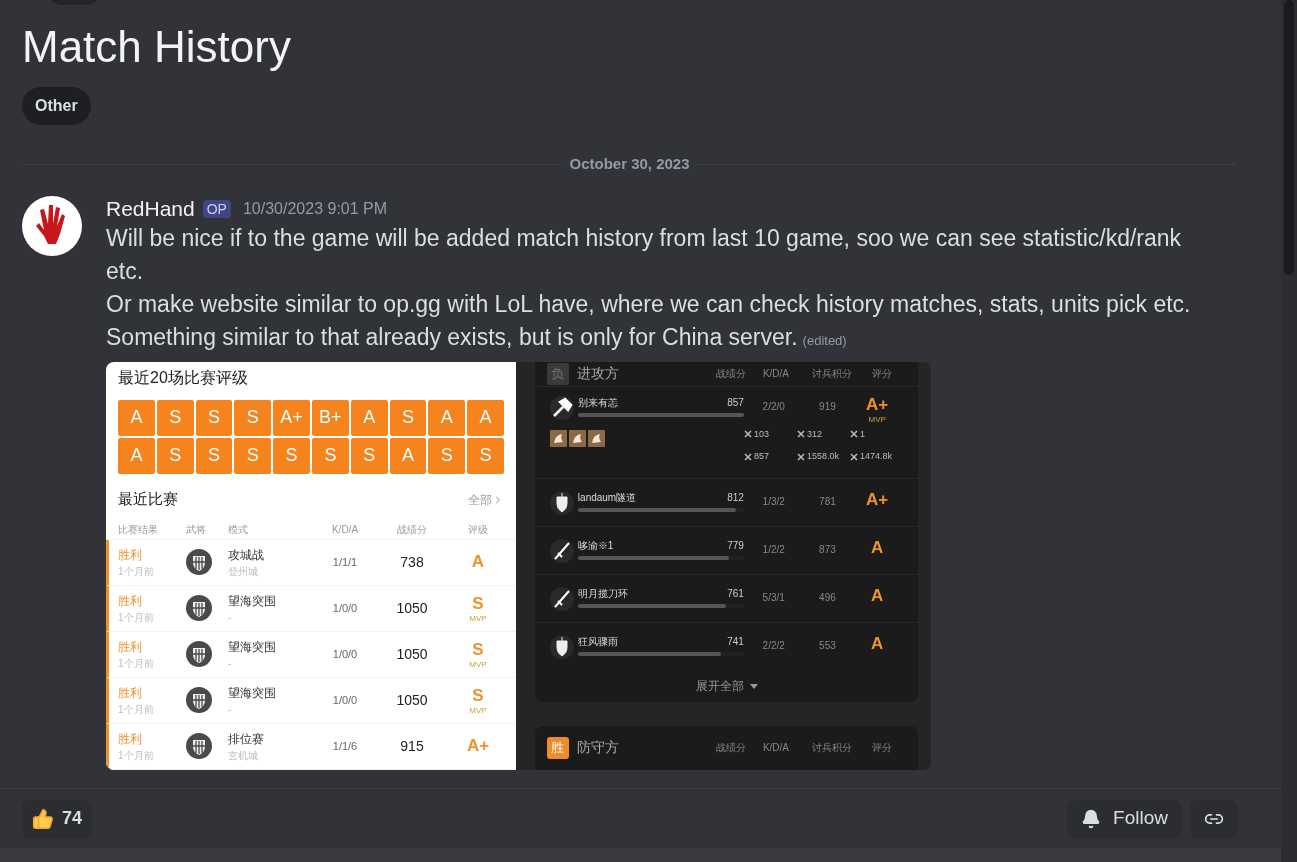  What do you see at coordinates (824, 340) in the screenshot?
I see `edited-label: (edited)` at bounding box center [824, 340].